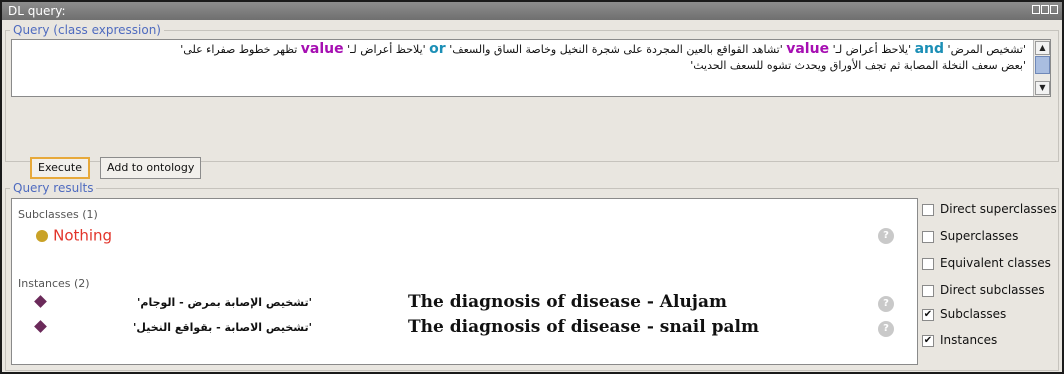  Describe the element at coordinates (808, 49) in the screenshot. I see `keyword-value: value` at that location.